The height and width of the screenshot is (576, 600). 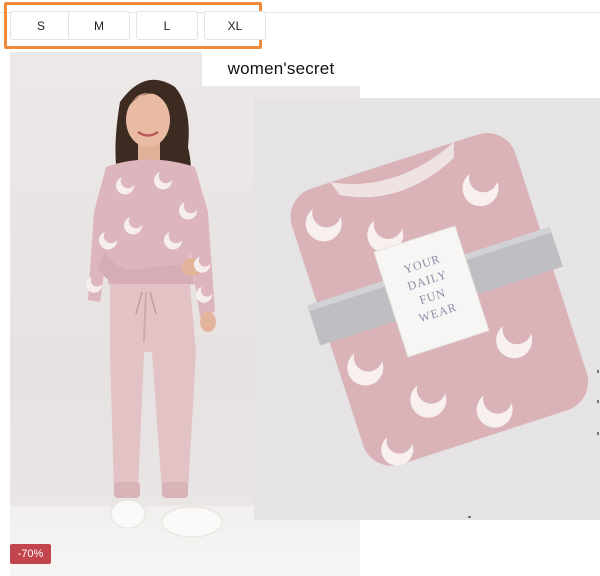 I want to click on size-selector: S M L XL, so click(x=135, y=25).